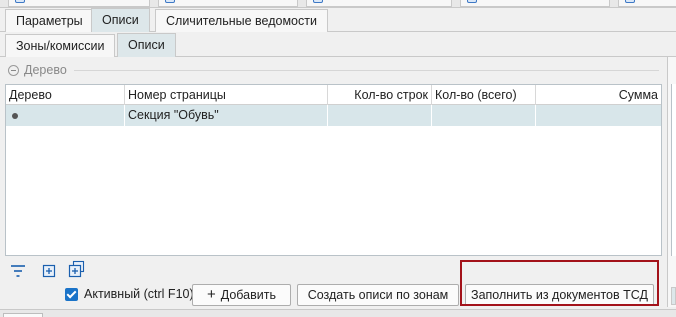 The width and height of the screenshot is (676, 317). I want to click on column-header-sum: Сумма, so click(598, 95).